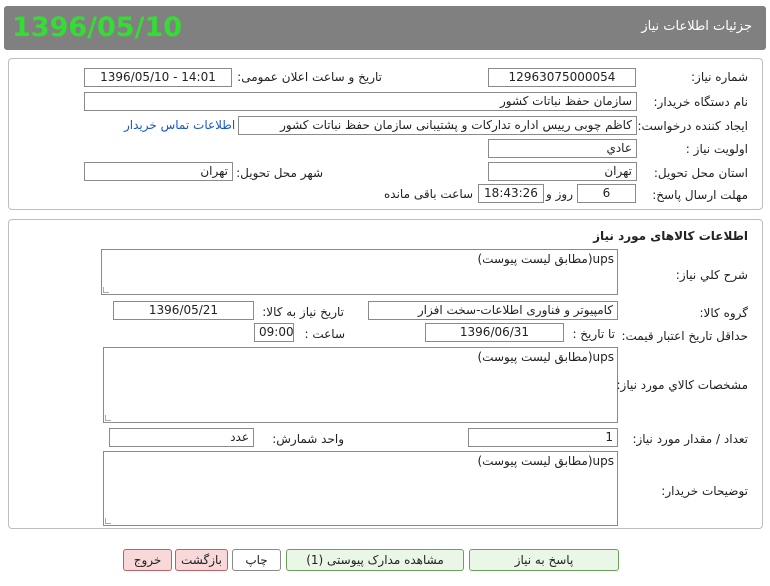  I want to click on announce-label: تاریخ و ساعت اعلان عمومی:, so click(309, 77).